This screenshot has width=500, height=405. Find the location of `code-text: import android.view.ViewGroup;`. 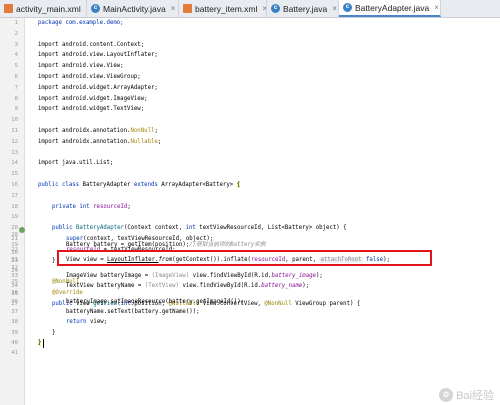

code-text: import android.view.ViewGroup; is located at coordinates (89, 77).